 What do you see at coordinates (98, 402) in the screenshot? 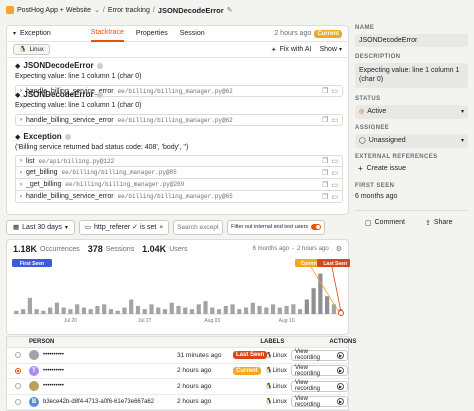
I see `person-name: b3ece42b-d8f4-4713-a0f6-61e73e667a62` at bounding box center [98, 402].